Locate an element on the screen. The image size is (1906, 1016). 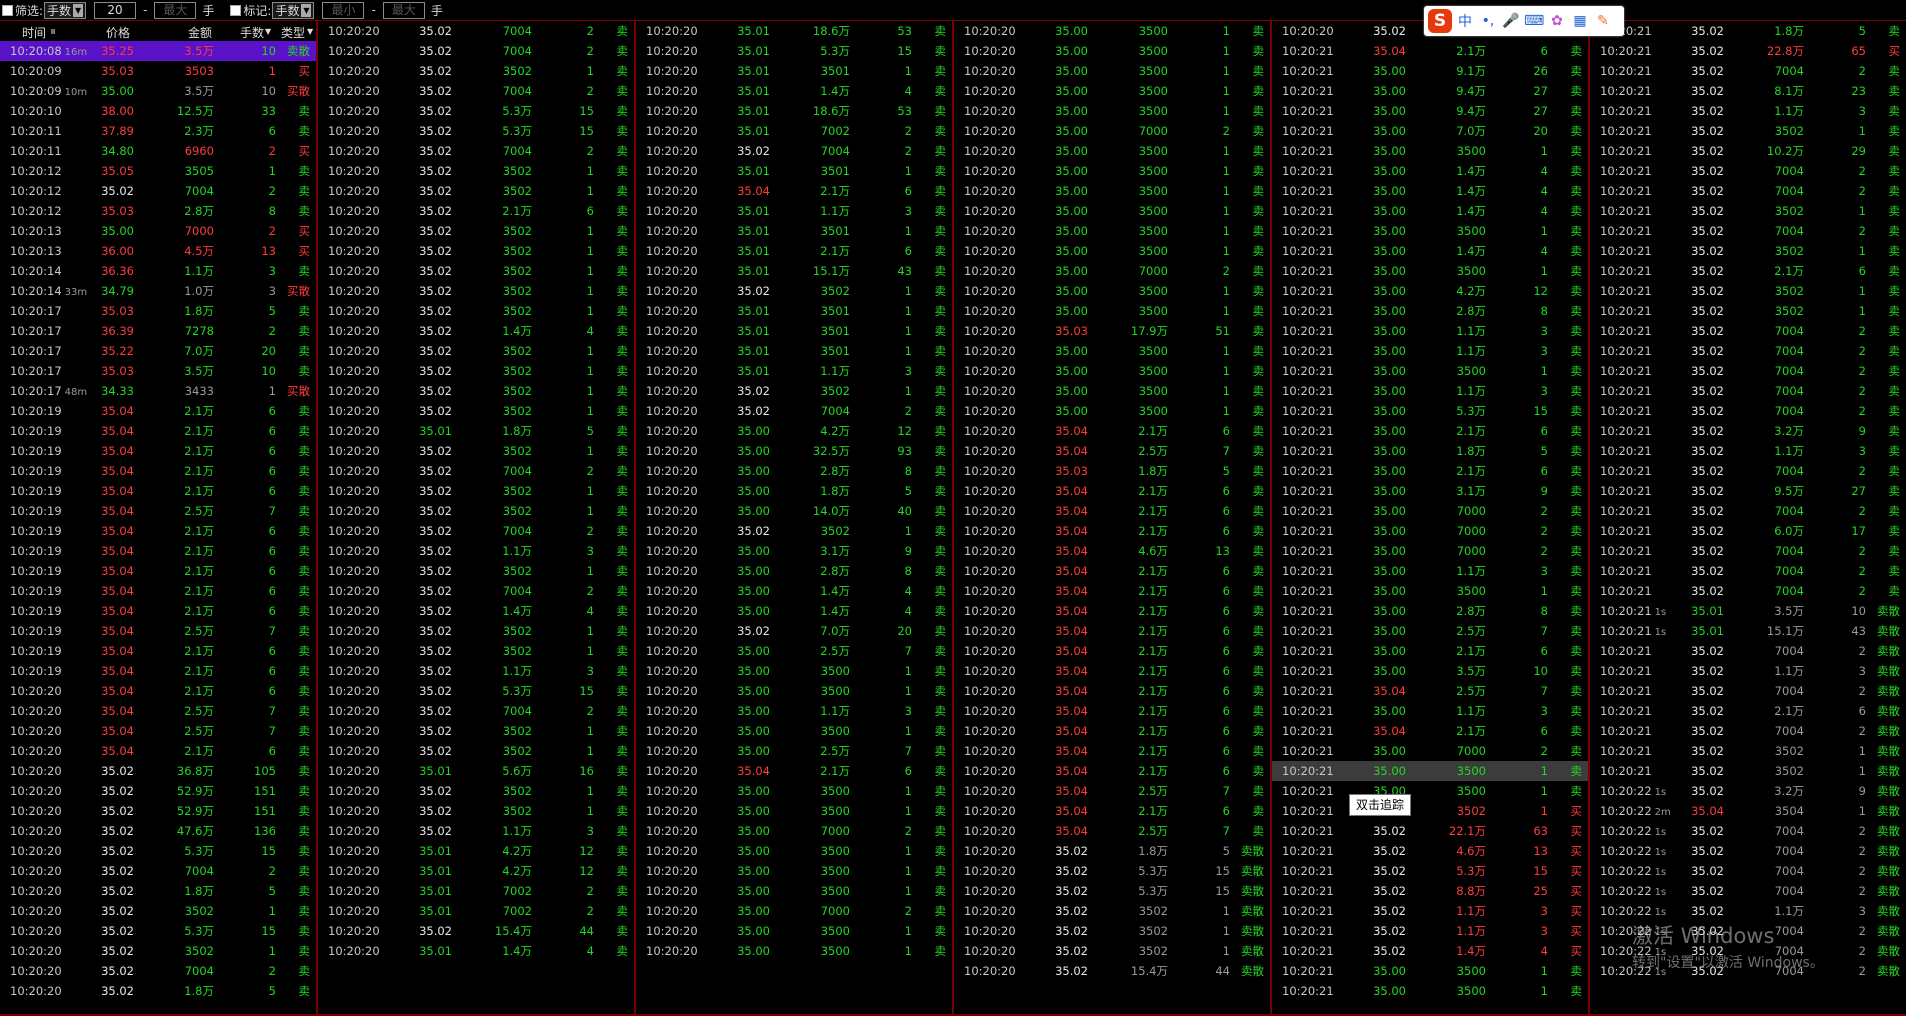
tick-row: 10:20:20 35.02 7.0万 20 卖 is located at coordinates (794, 631).